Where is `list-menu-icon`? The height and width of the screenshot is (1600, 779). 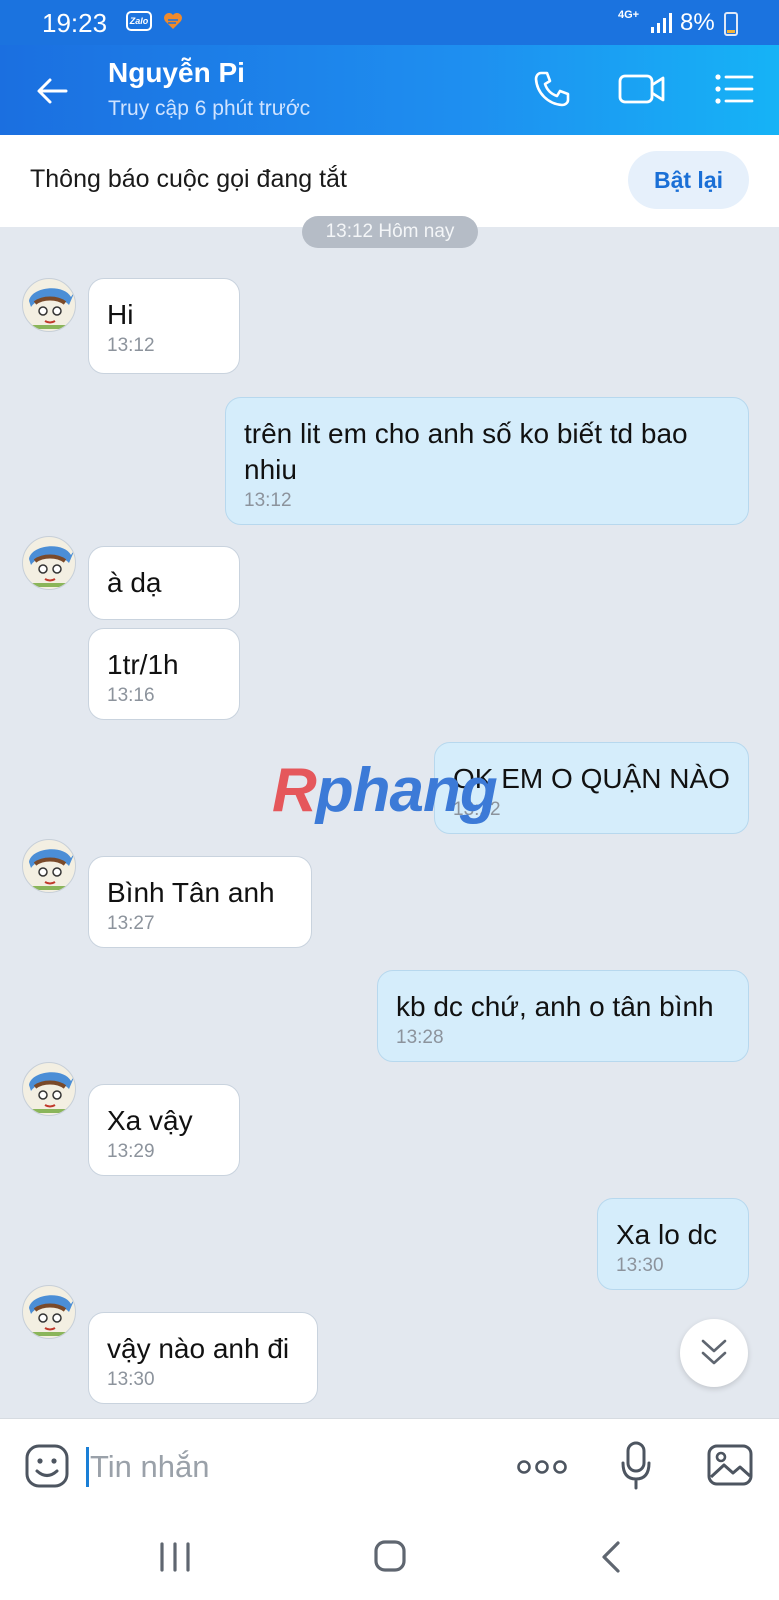
list-menu-icon is located at coordinates (734, 89).